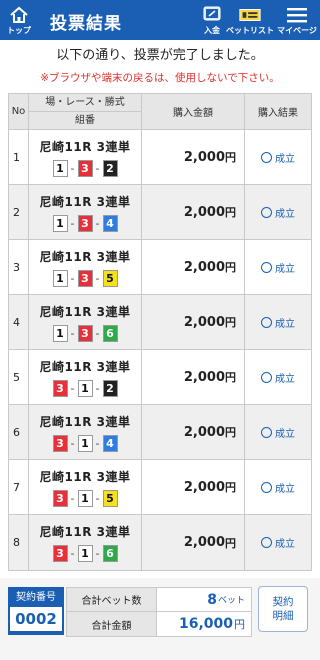 This screenshot has width=320, height=660. Describe the element at coordinates (239, 624) in the screenshot. I see `total-amount-unit: 円` at that location.